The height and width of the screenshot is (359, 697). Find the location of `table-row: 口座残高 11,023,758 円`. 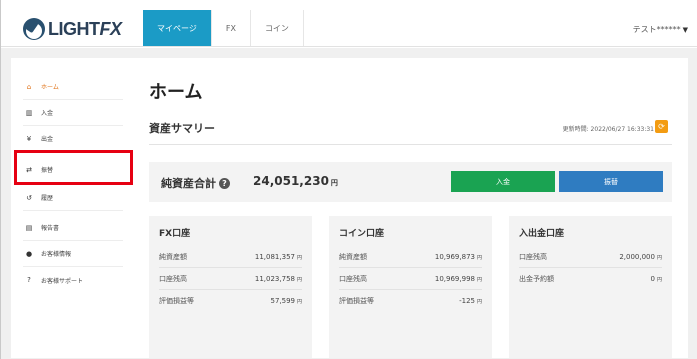

table-row: 口座残高 11,023,758 円 is located at coordinates (230, 279).